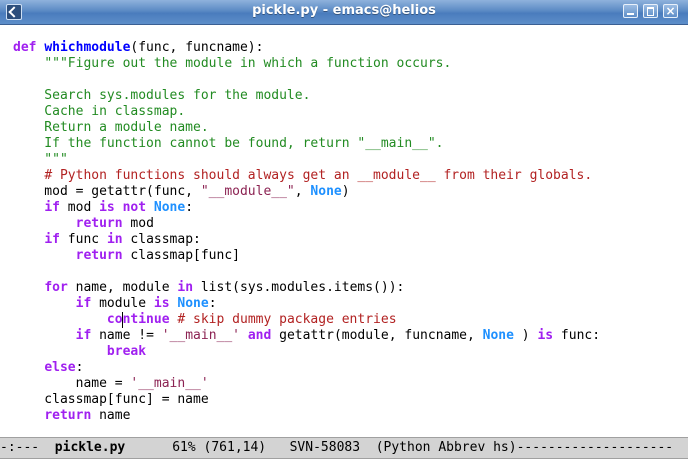 Image resolution: width=688 pixels, height=475 pixels. What do you see at coordinates (126, 351) in the screenshot?
I see `code-token: break` at bounding box center [126, 351].